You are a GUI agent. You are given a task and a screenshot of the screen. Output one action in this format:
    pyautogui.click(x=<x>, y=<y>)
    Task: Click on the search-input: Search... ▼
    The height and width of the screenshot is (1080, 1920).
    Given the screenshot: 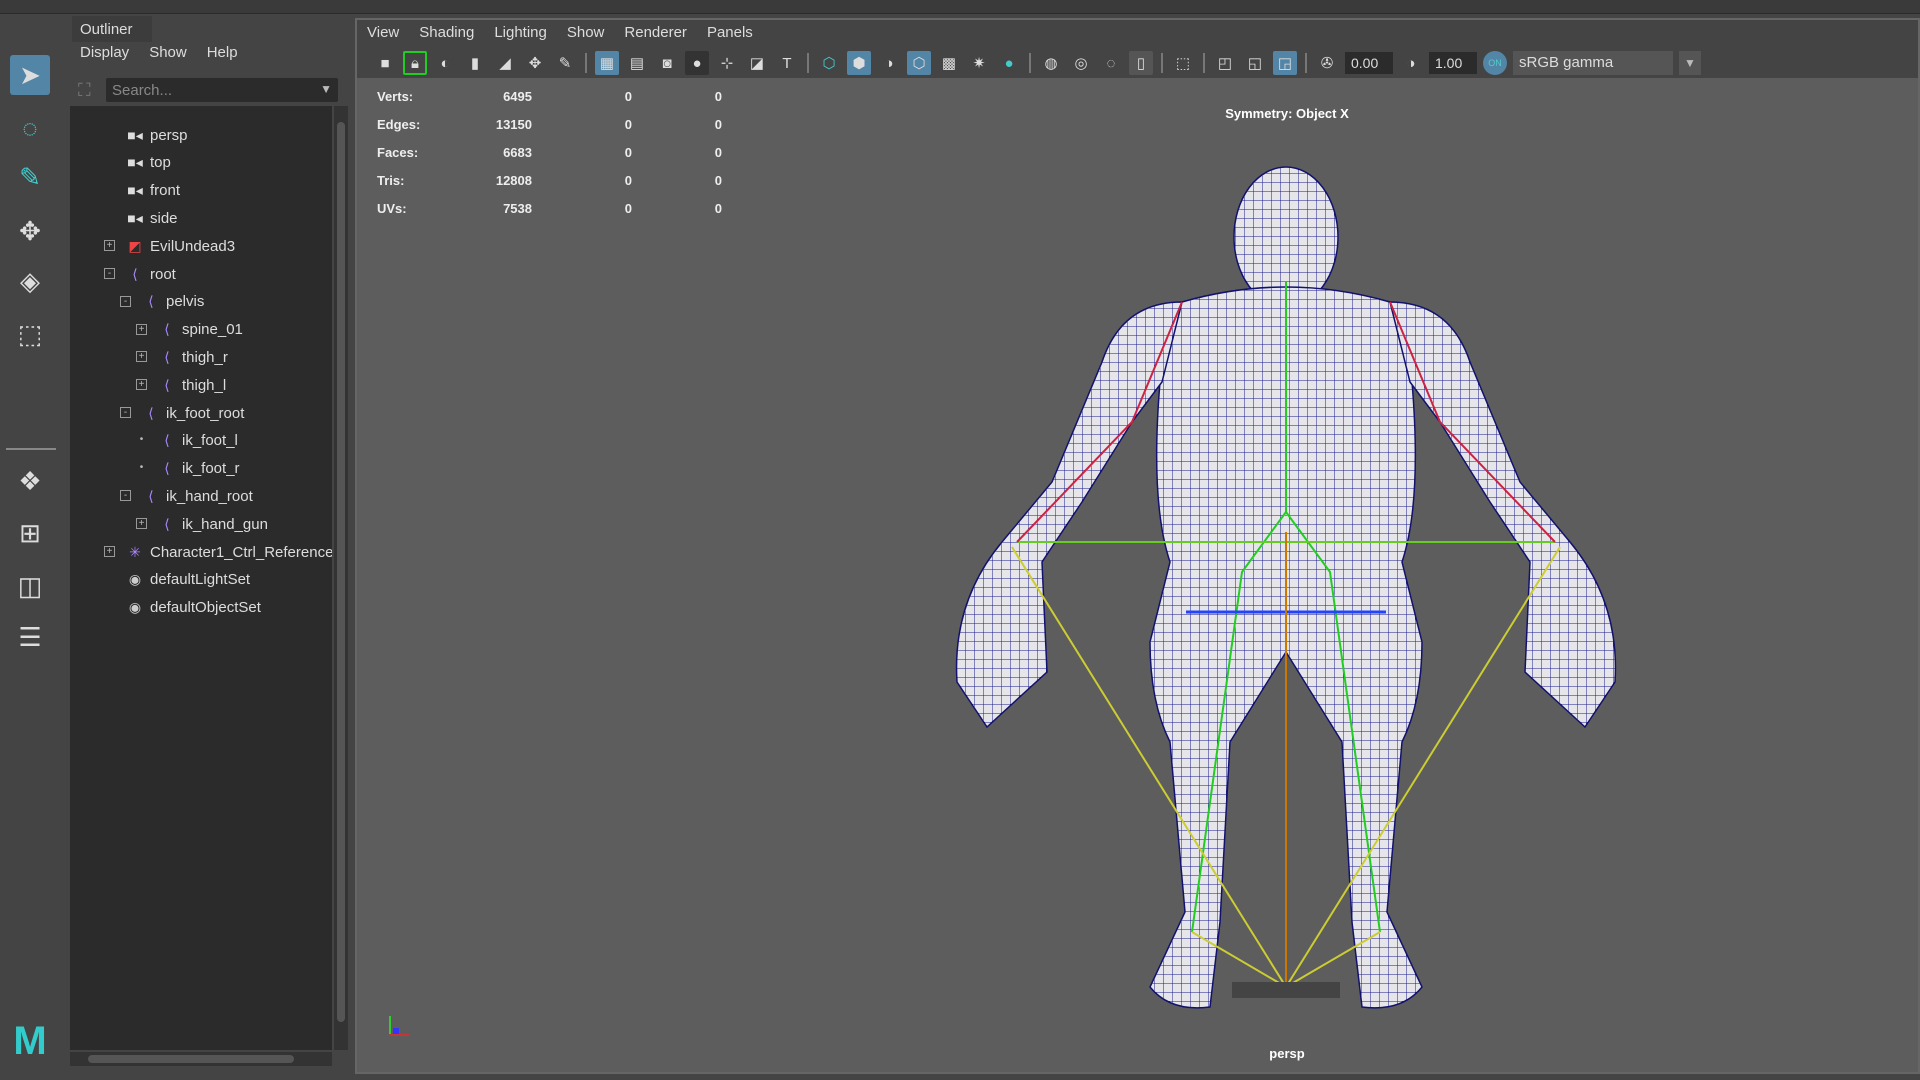 What is the action you would take?
    pyautogui.click(x=222, y=90)
    